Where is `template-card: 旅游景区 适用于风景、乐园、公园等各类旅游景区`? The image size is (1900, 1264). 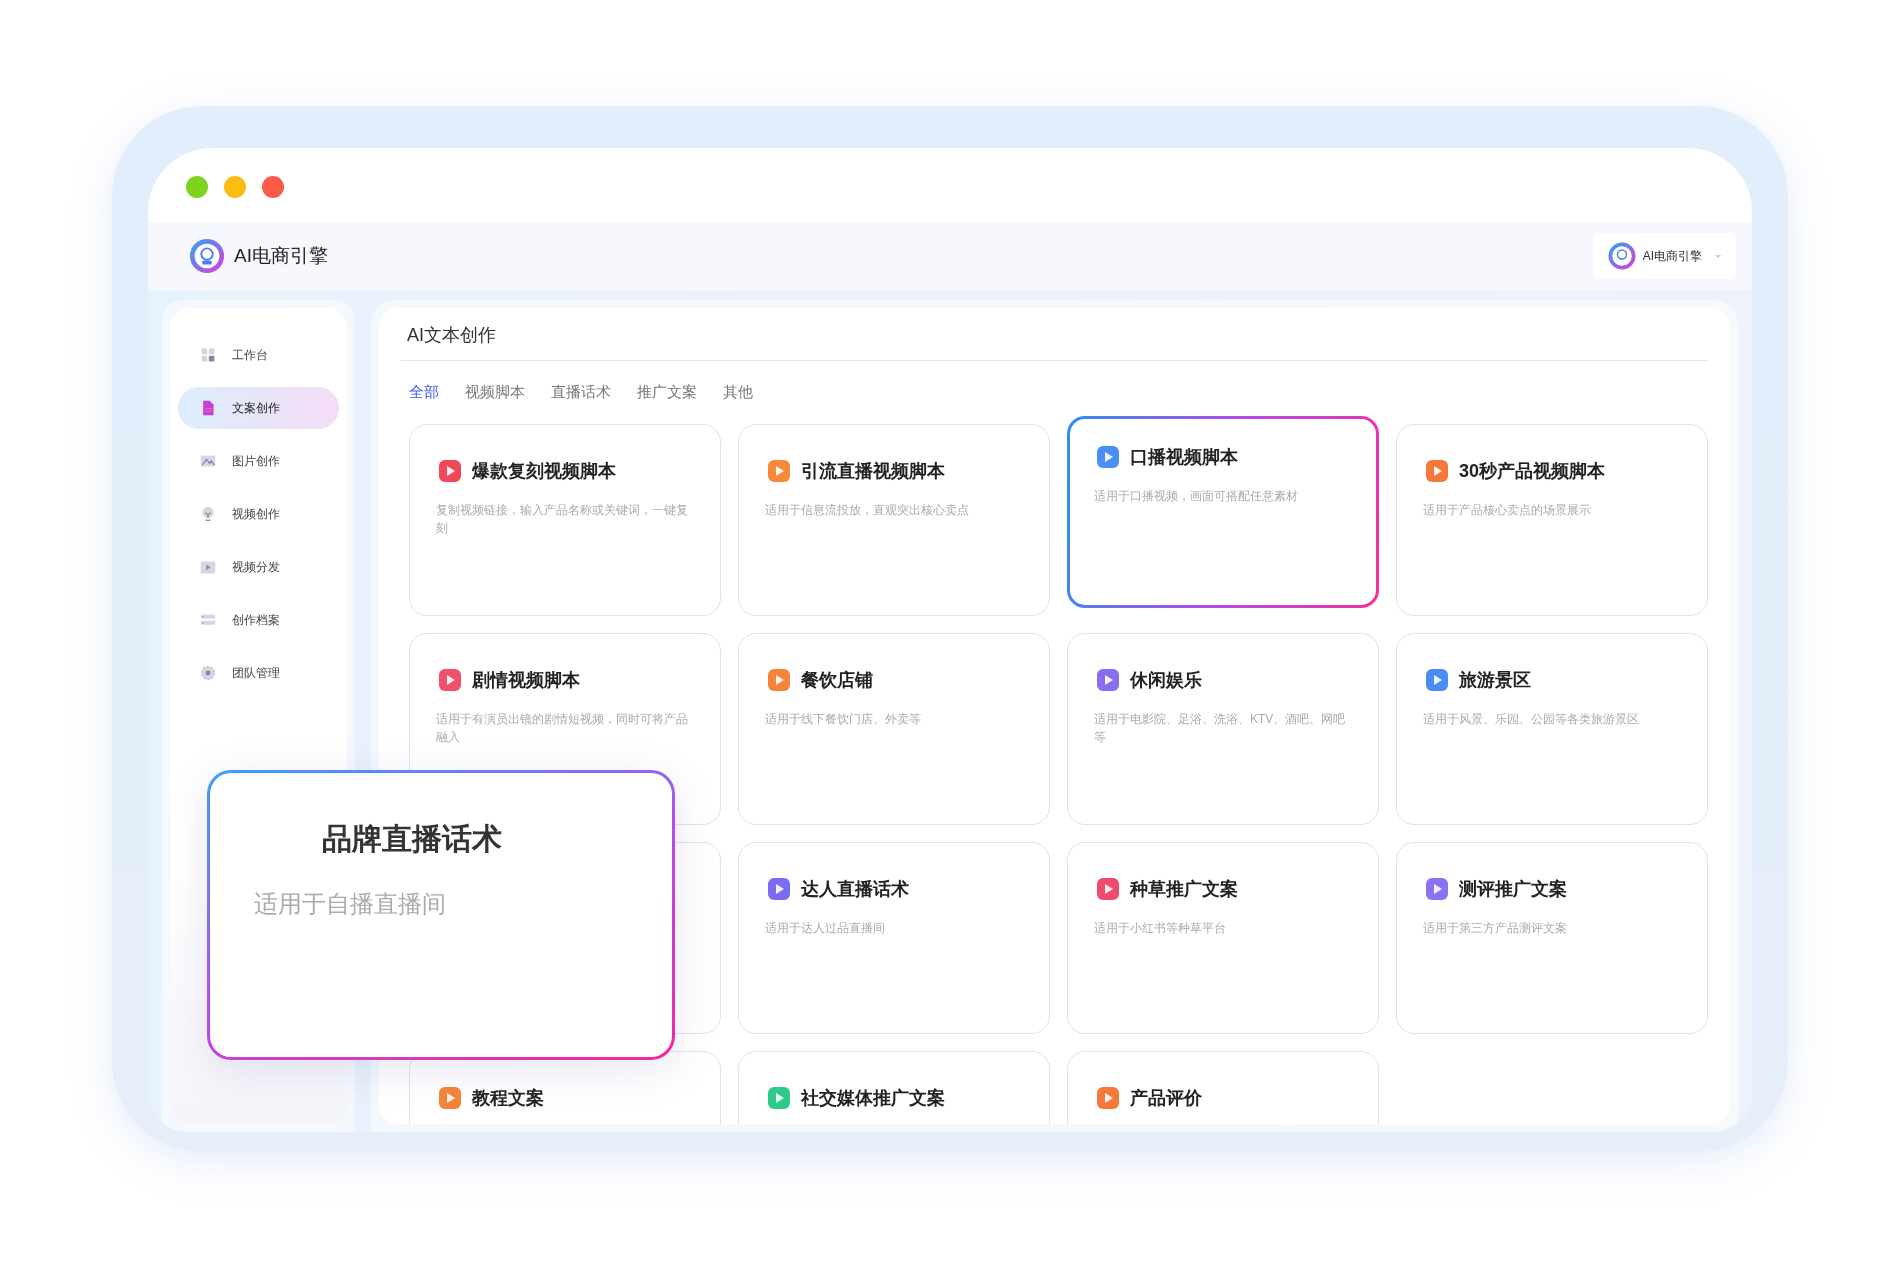 template-card: 旅游景区 适用于风景、乐园、公园等各类旅游景区 is located at coordinates (1552, 729).